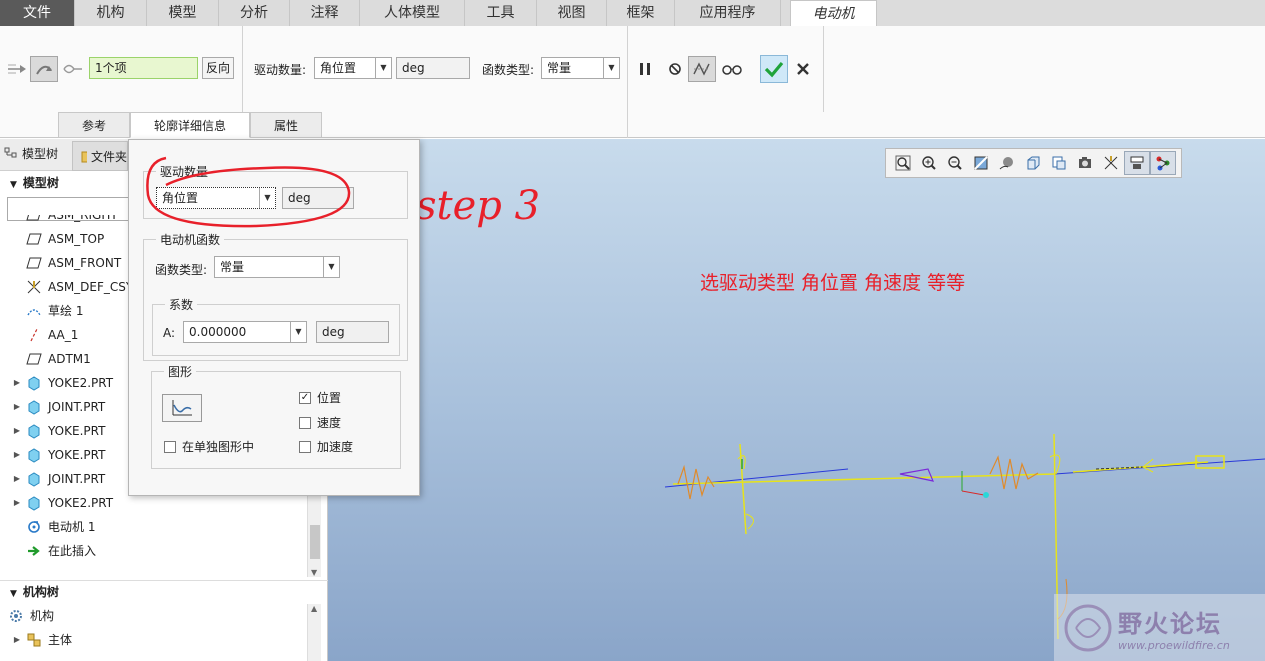 Image resolution: width=1265 pixels, height=661 pixels. I want to click on mechanism-tree-header: ▼ 机构树, so click(164, 591).